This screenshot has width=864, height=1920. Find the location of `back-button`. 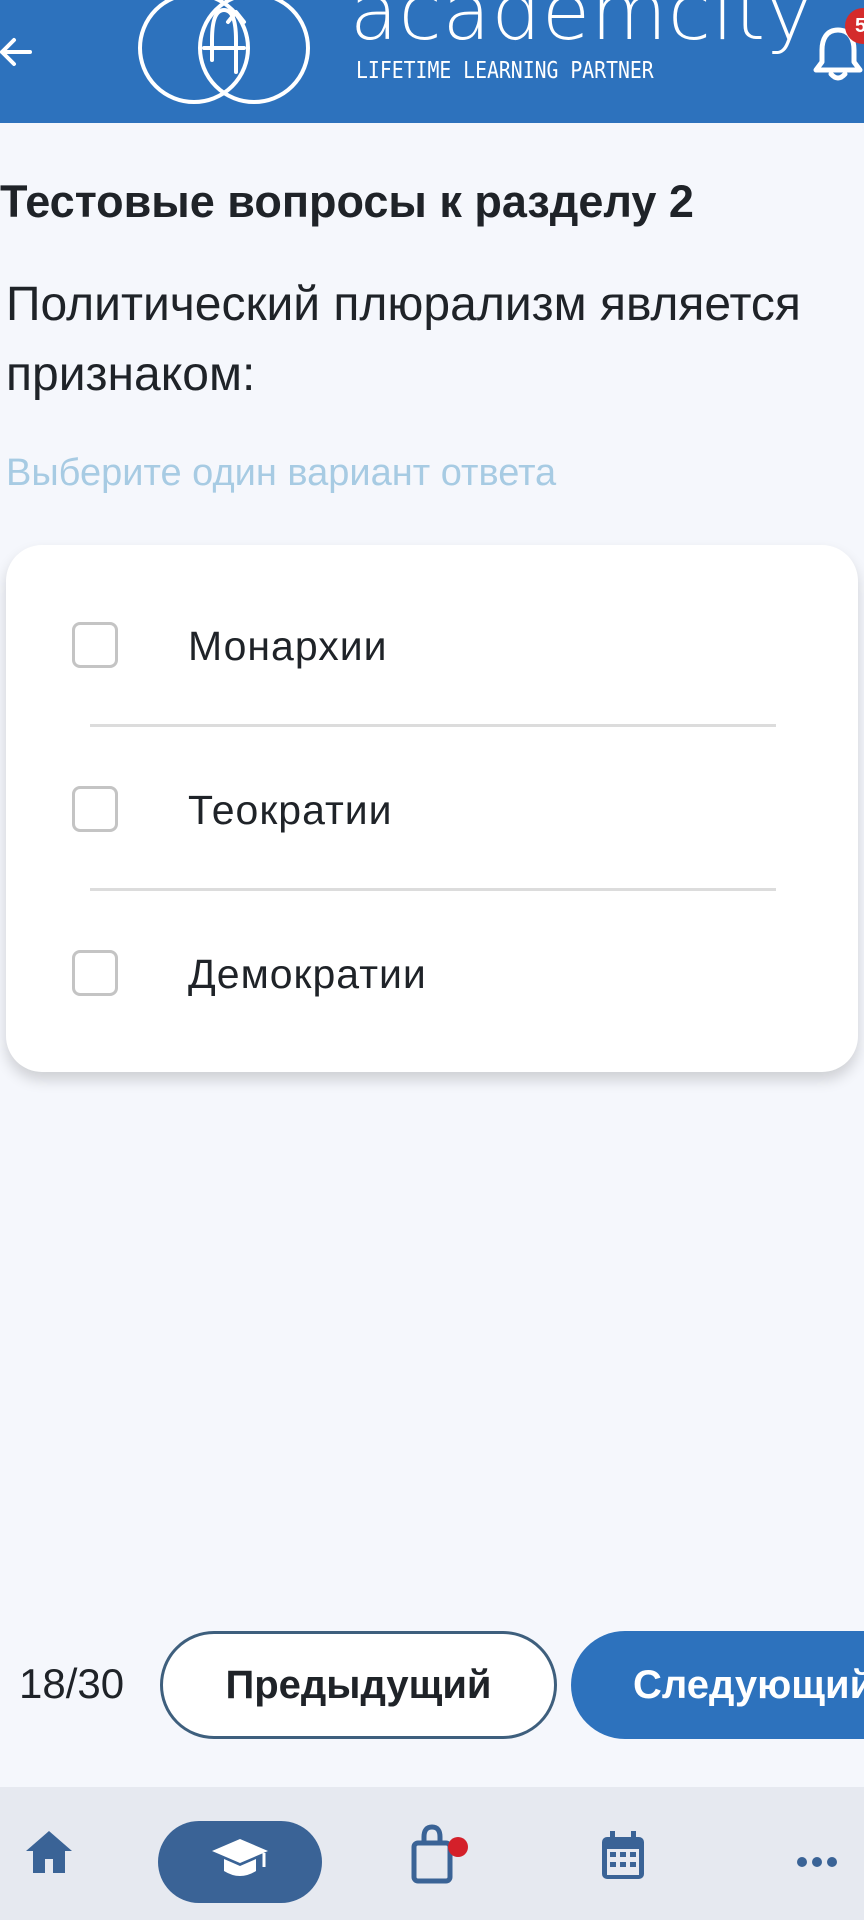

back-button is located at coordinates (22, 52).